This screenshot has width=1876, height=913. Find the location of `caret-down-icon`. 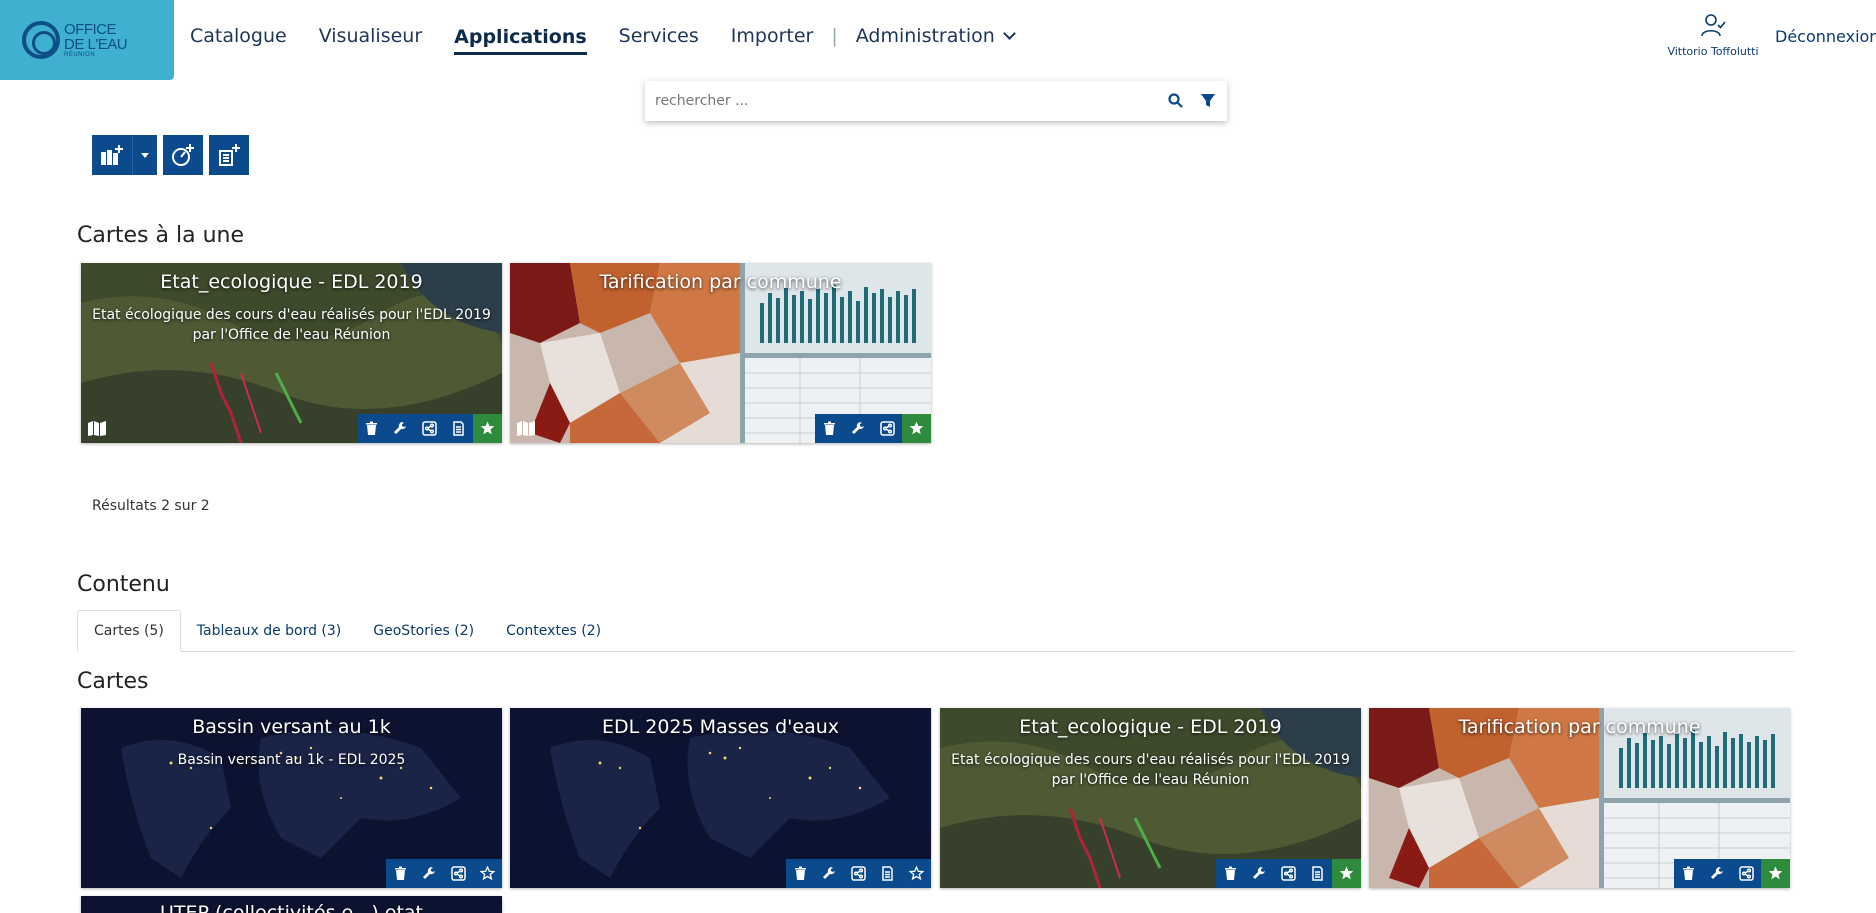

caret-down-icon is located at coordinates (145, 155).